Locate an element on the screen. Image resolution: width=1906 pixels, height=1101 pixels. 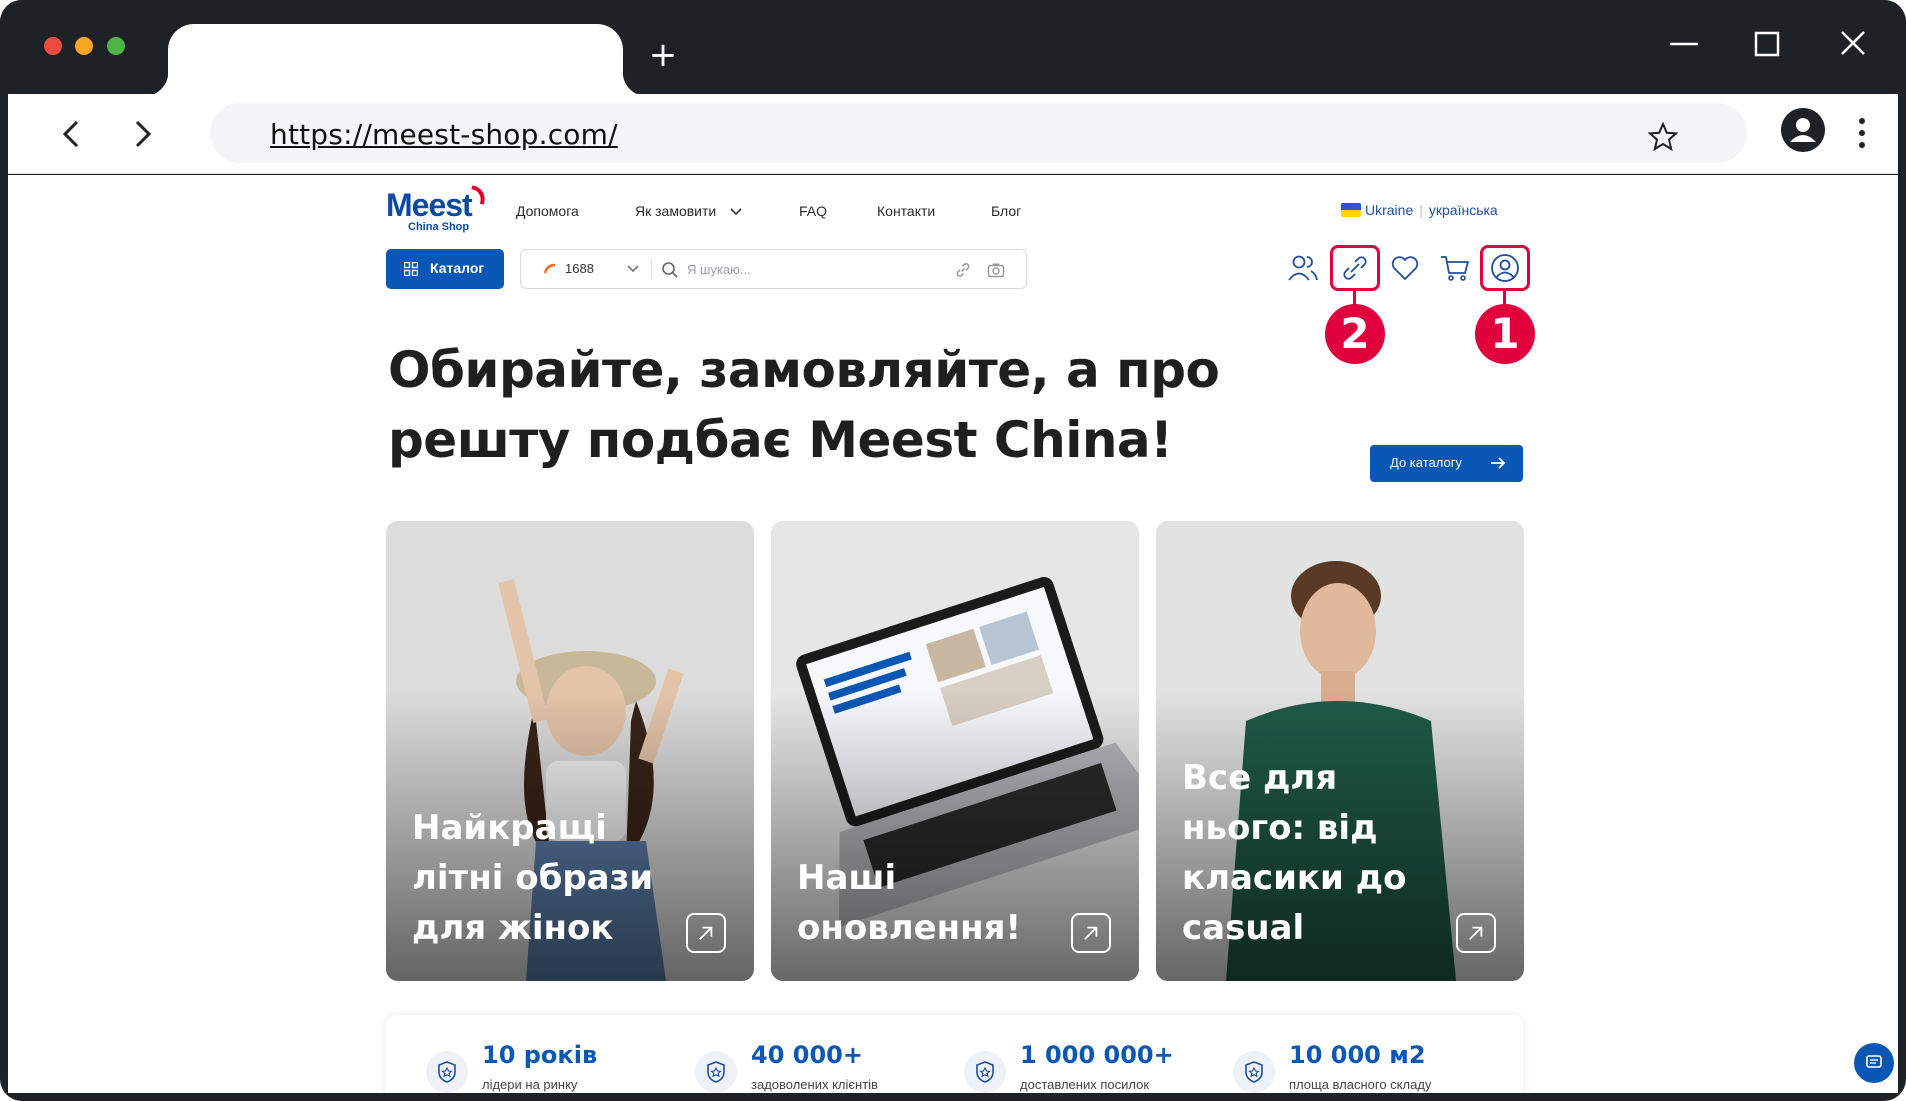
stat-label: задоволених клієнтів is located at coordinates (814, 1084).